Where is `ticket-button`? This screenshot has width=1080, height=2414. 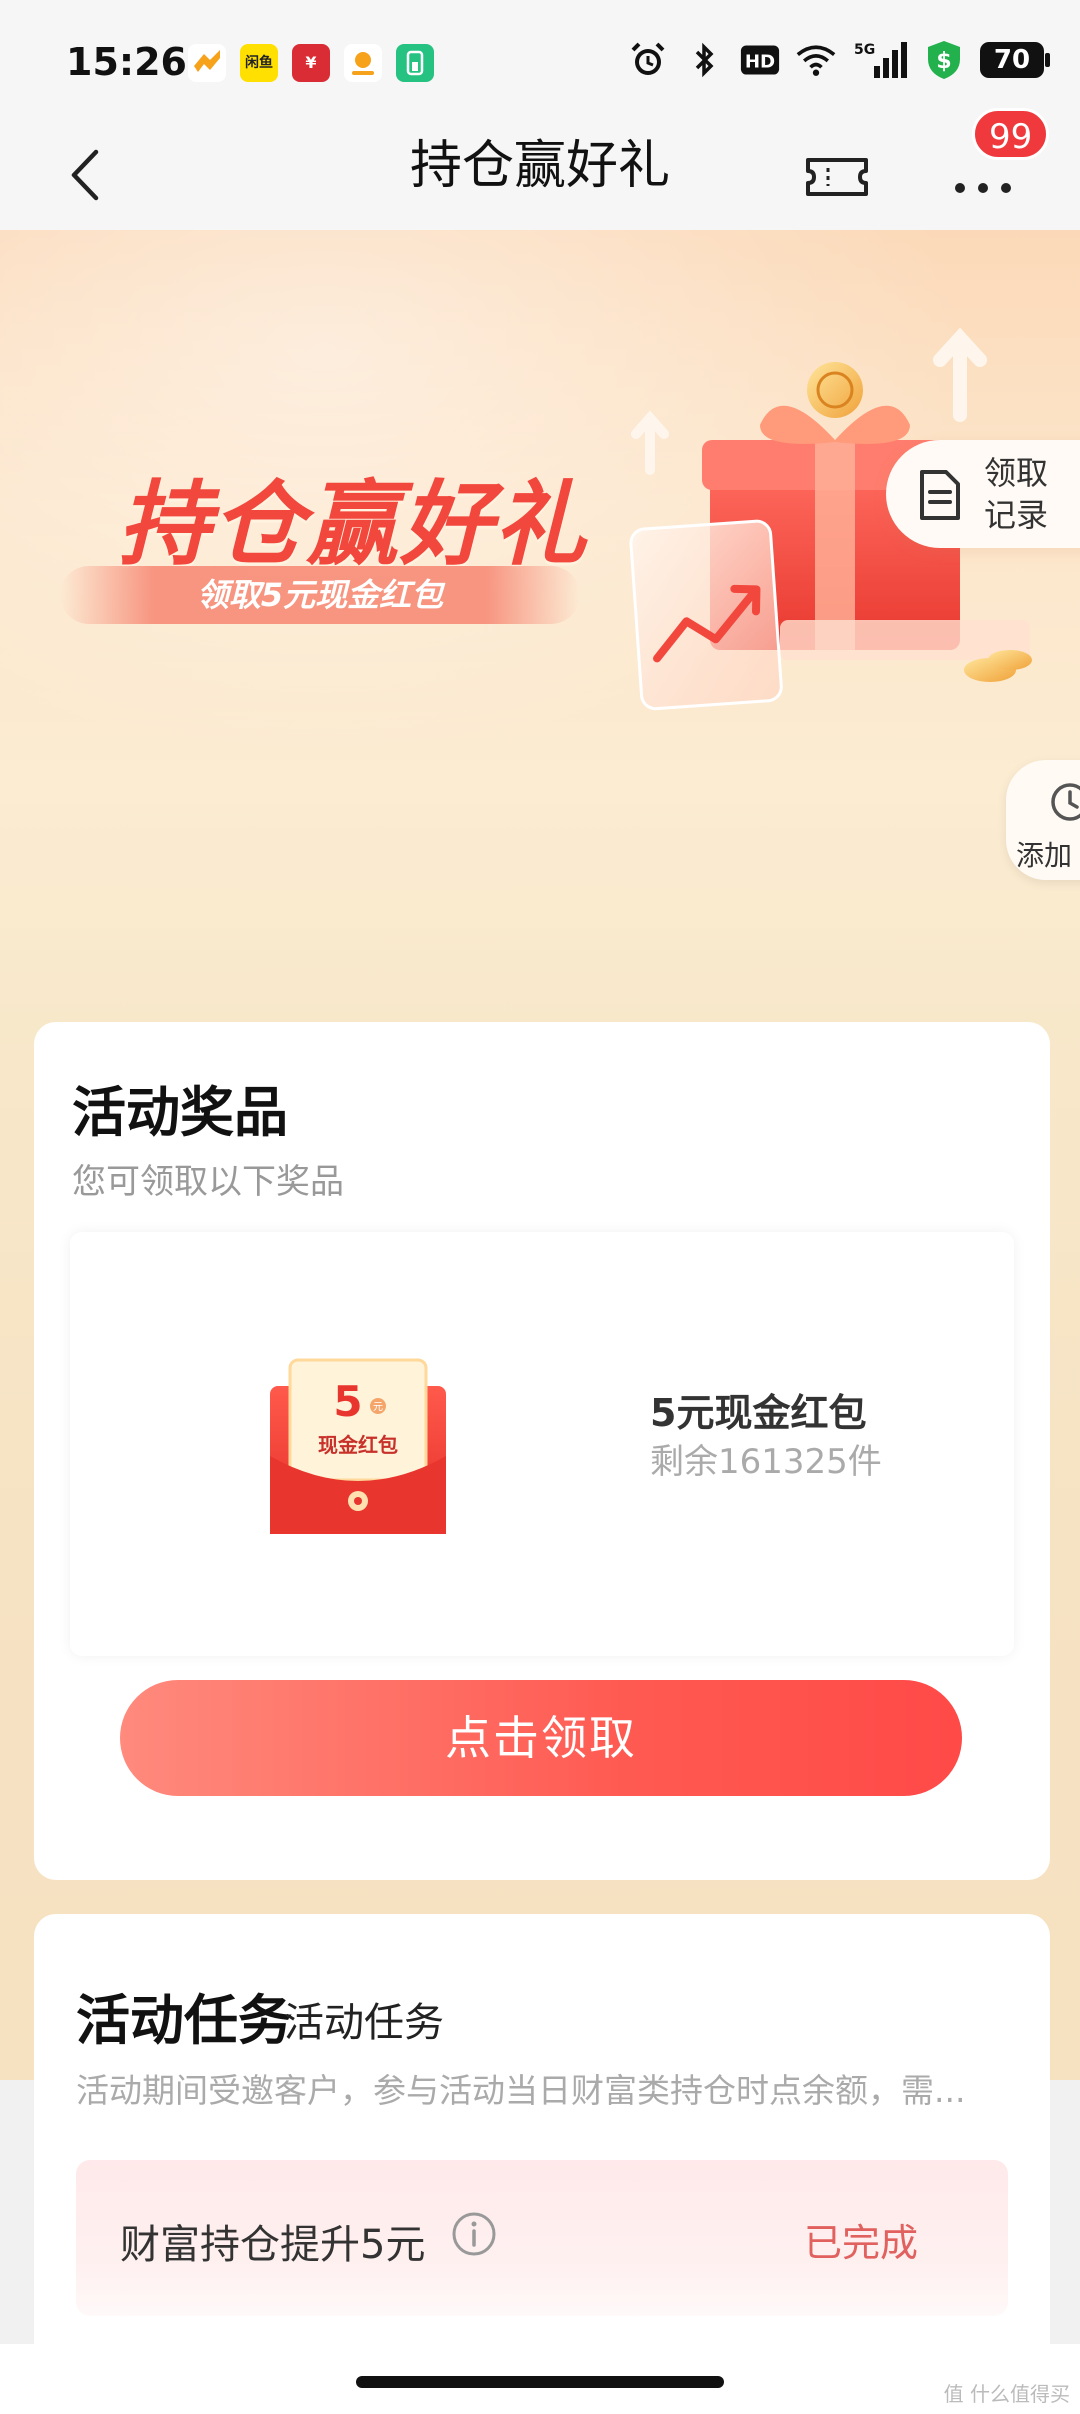 ticket-button is located at coordinates (837, 177).